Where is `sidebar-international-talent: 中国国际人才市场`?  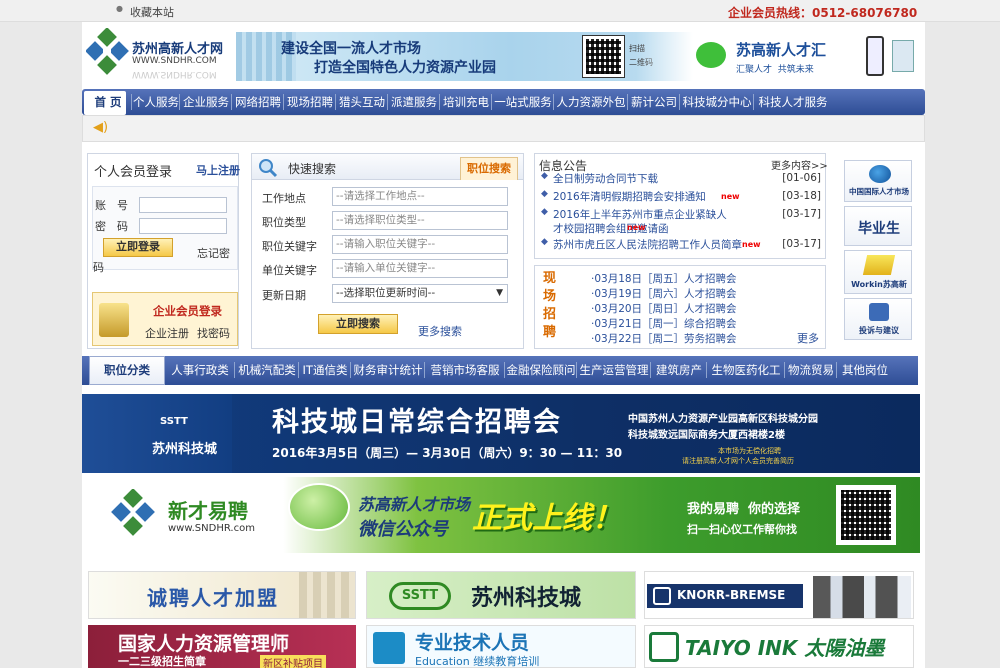 sidebar-international-talent: 中国国际人才市场 is located at coordinates (878, 181).